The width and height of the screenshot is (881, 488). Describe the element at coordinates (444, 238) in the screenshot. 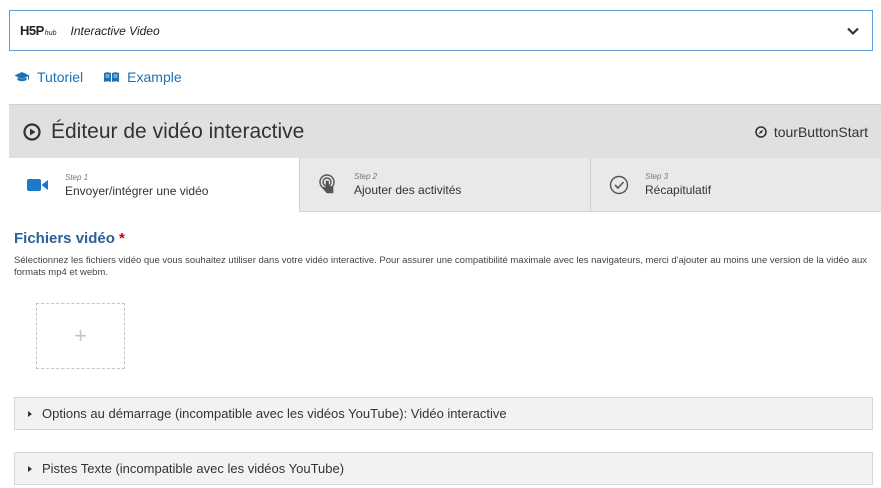

I see `field-title: Fichiers vidéo *` at that location.